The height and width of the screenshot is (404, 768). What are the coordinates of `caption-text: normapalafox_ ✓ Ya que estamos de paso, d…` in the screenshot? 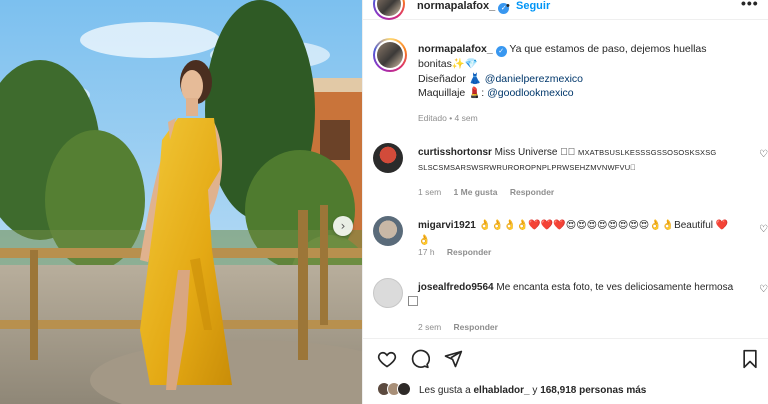 It's located at (583, 71).